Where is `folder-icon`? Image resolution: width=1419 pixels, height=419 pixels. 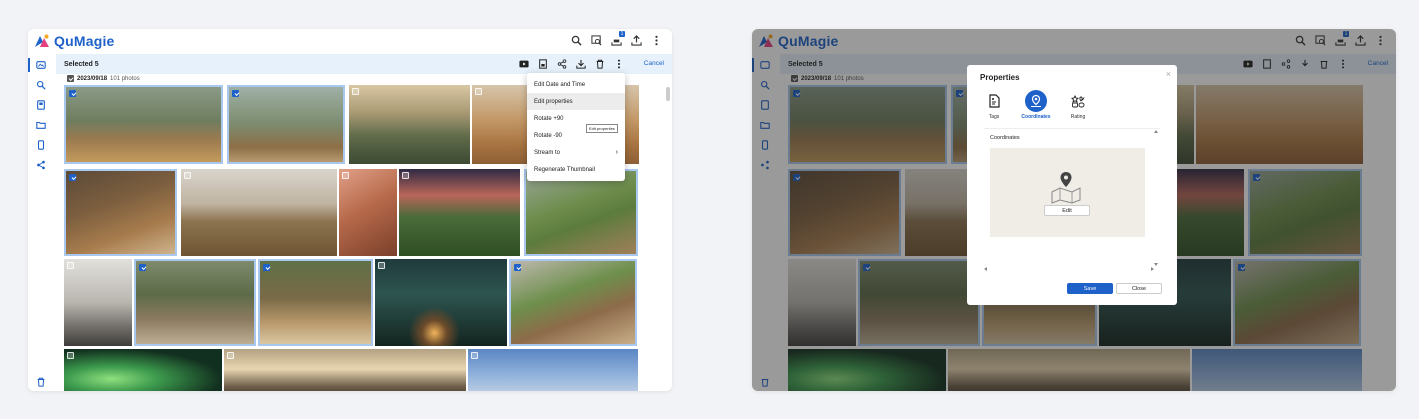 folder-icon is located at coordinates (41, 125).